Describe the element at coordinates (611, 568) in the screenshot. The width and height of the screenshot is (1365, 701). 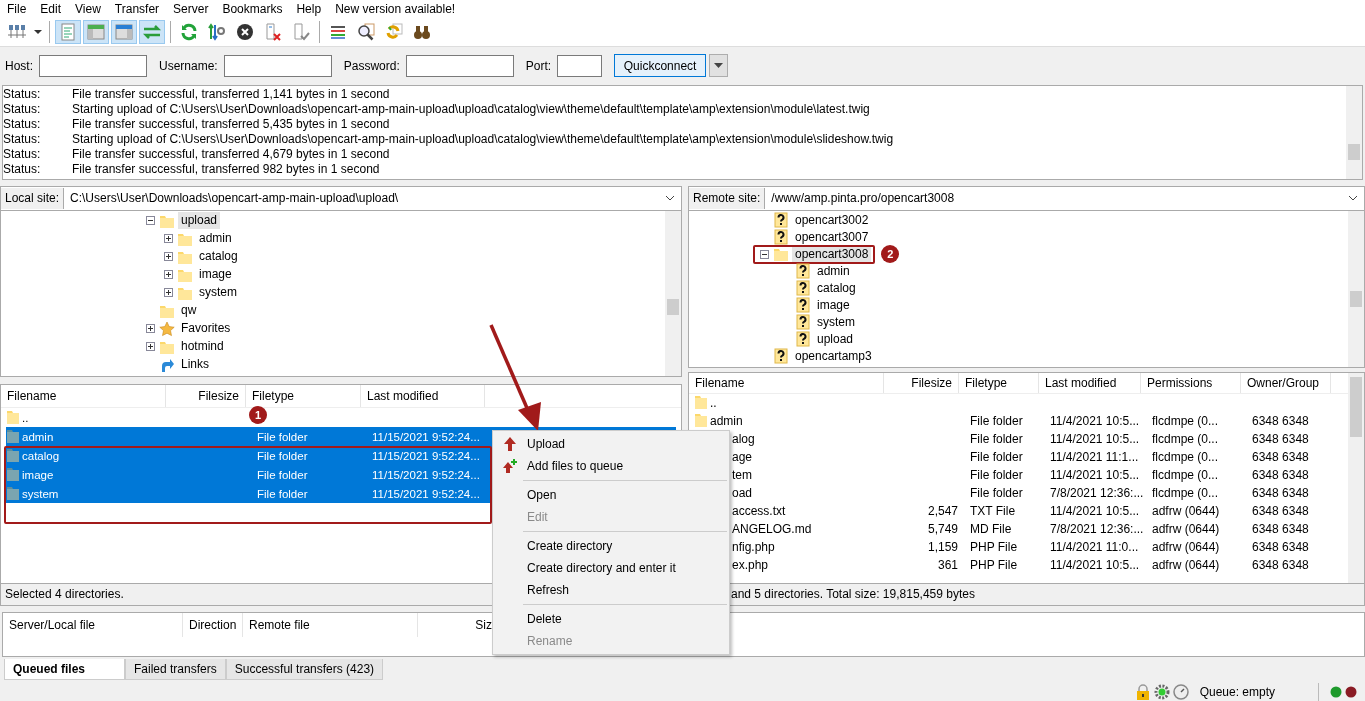
I see `menu-item: Create directory and enter it` at that location.